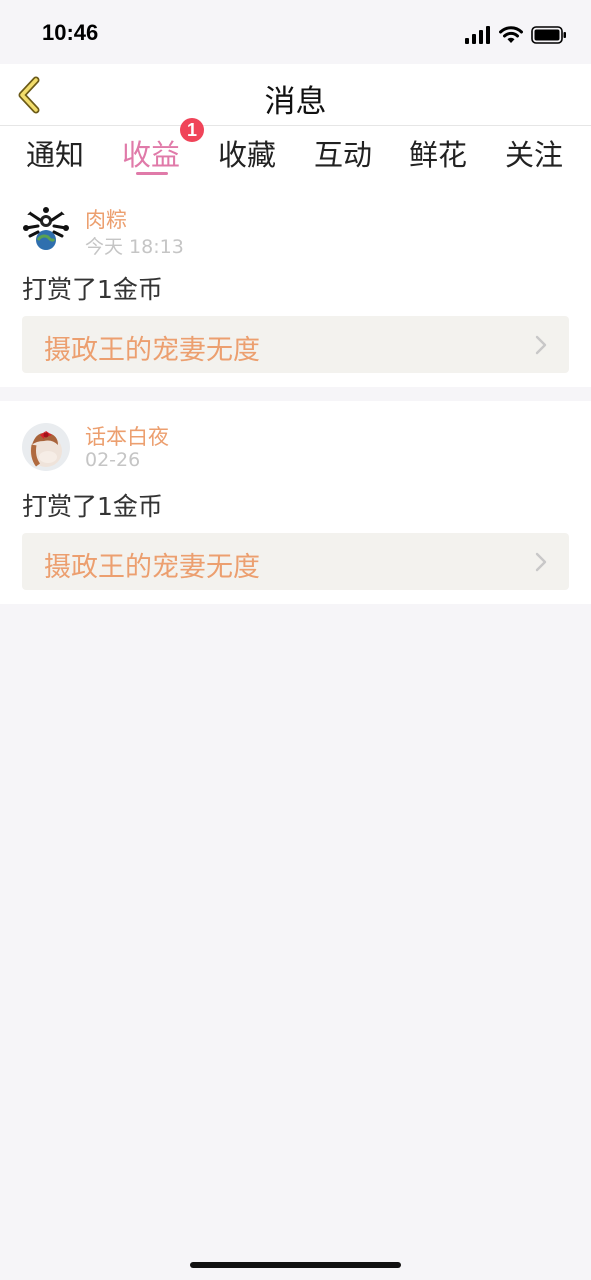 The image size is (591, 1280). What do you see at coordinates (477, 35) in the screenshot?
I see `signal-icon` at bounding box center [477, 35].